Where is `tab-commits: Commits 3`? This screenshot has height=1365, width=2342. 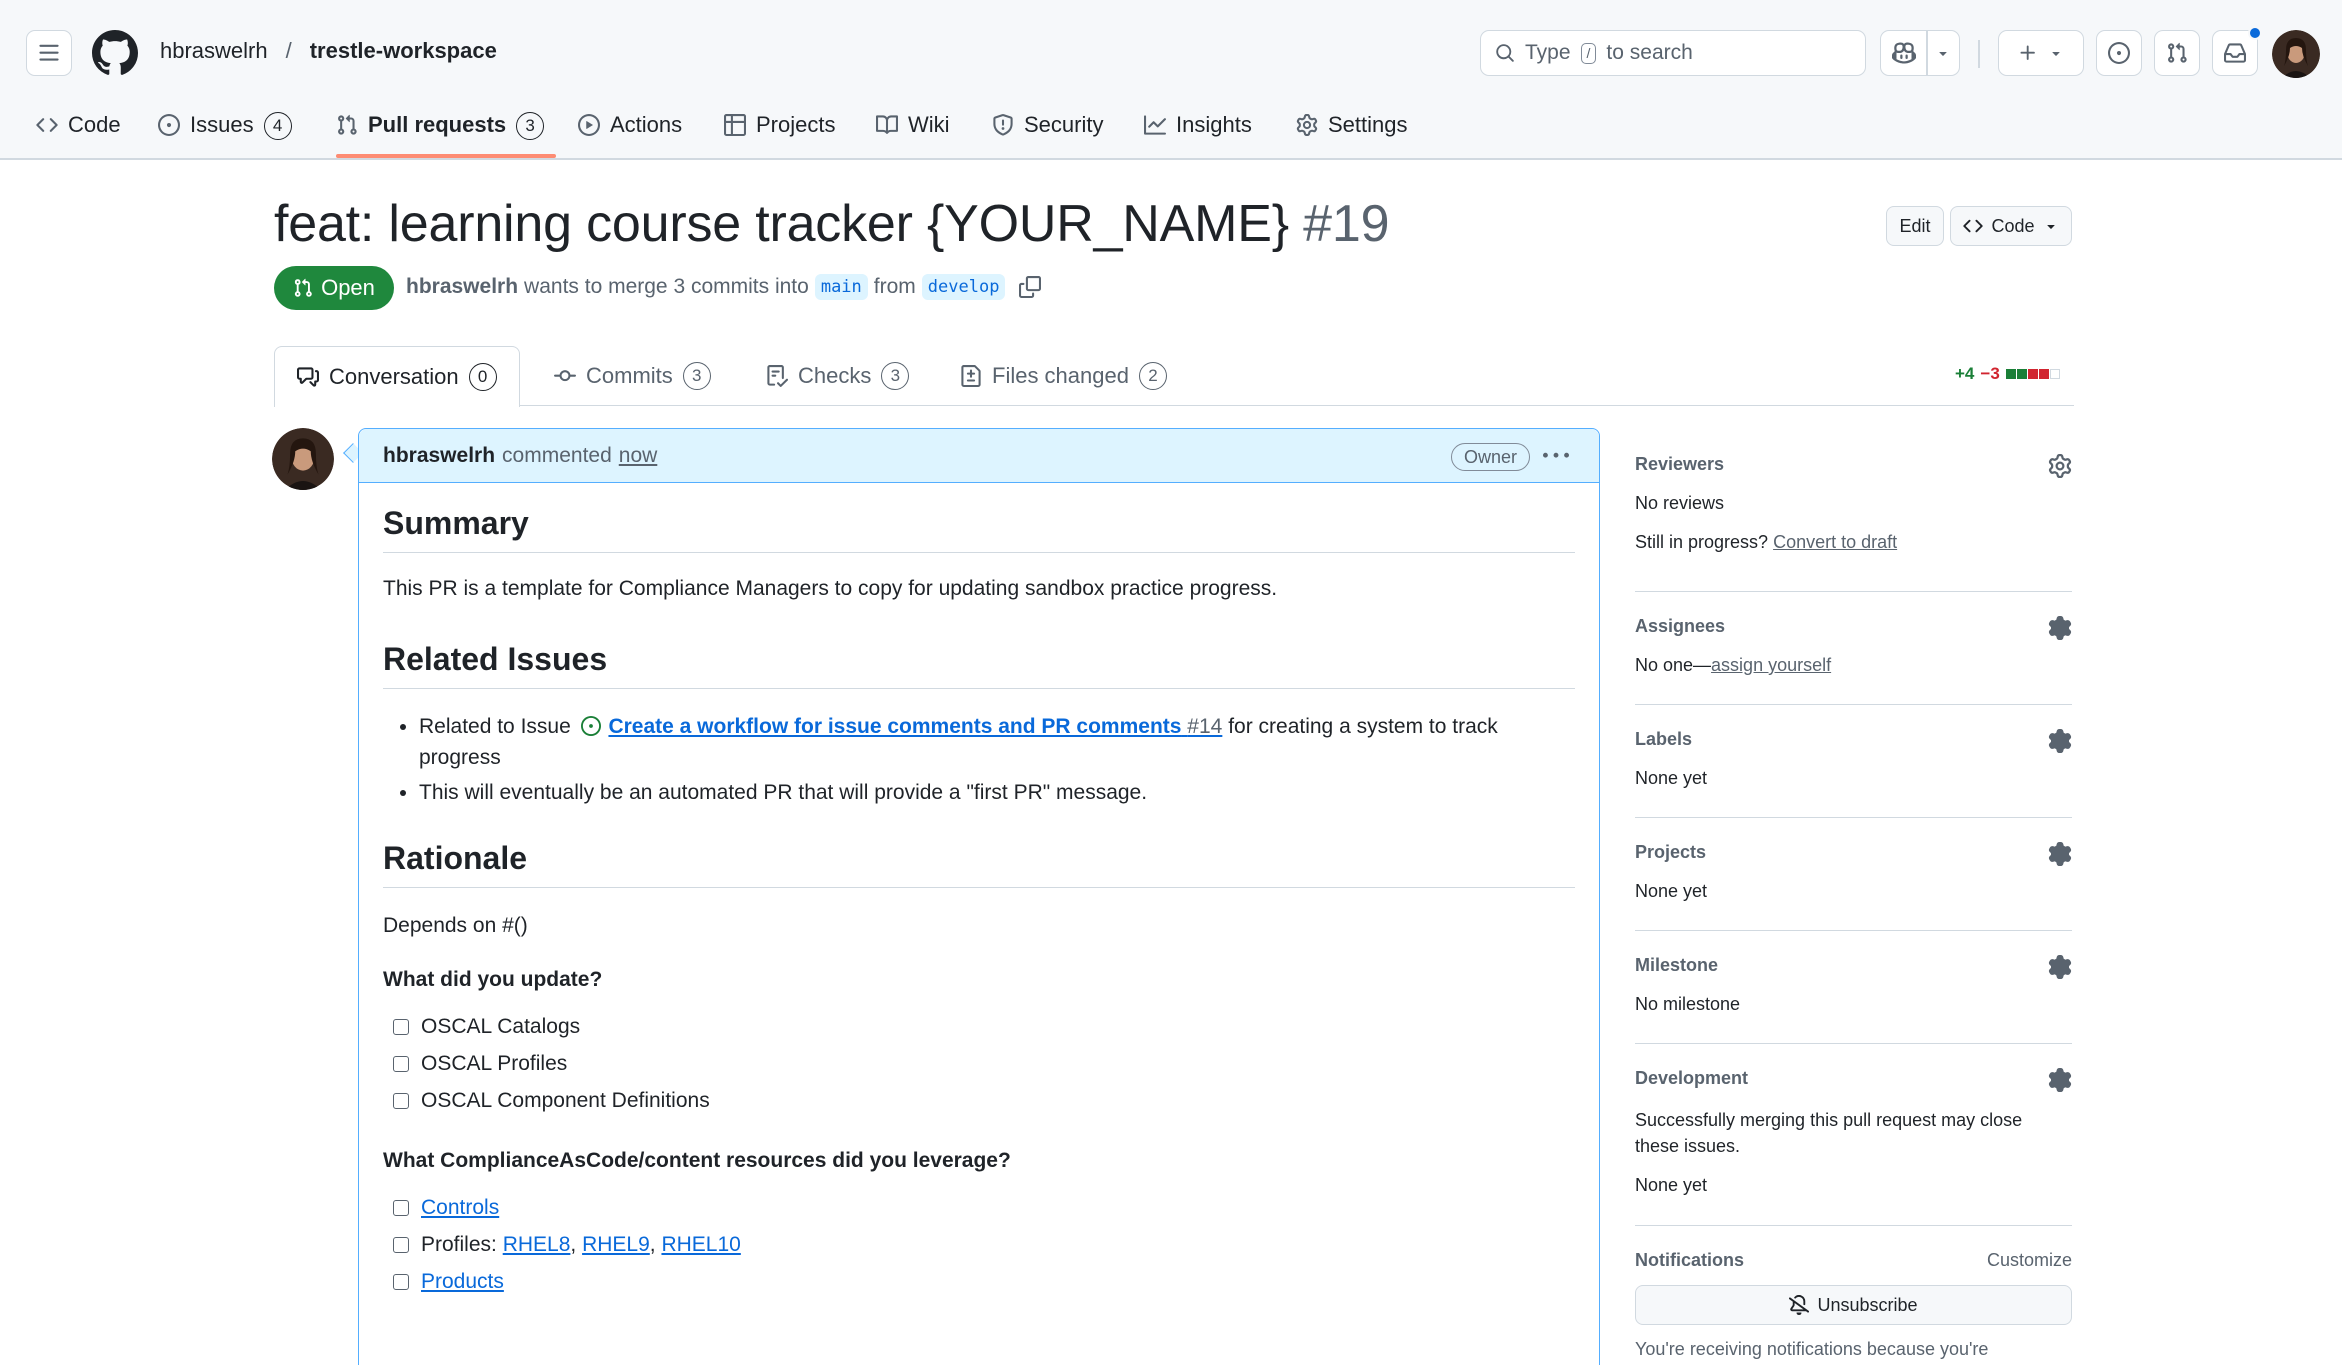
tab-commits: Commits 3 is located at coordinates (632, 376).